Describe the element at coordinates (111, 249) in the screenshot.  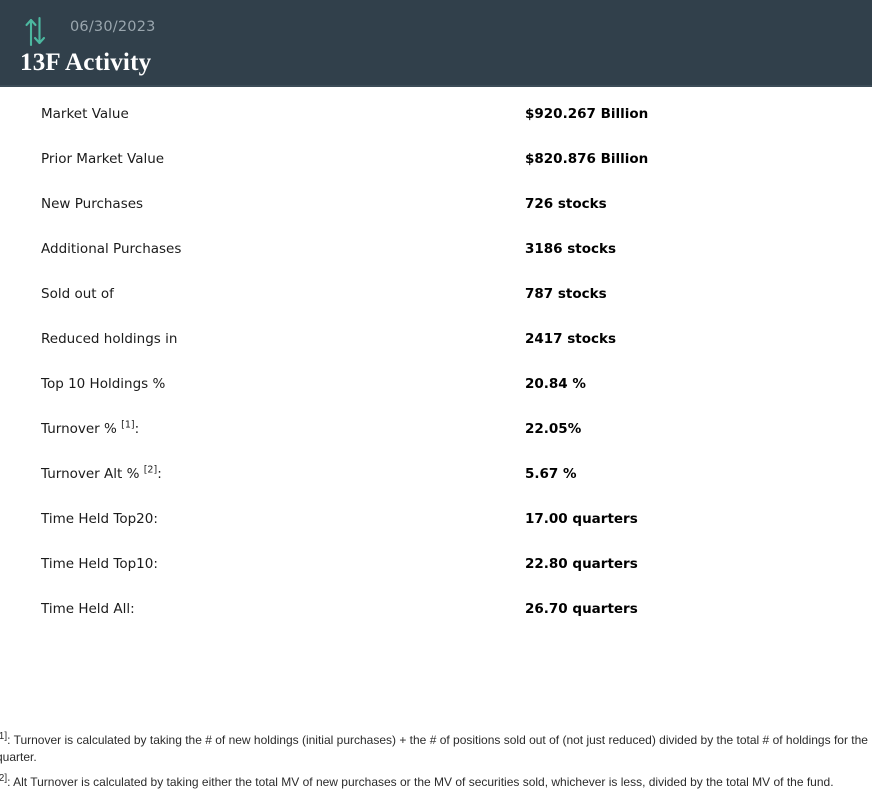
I see `stat-label: Additional Purchases` at that location.